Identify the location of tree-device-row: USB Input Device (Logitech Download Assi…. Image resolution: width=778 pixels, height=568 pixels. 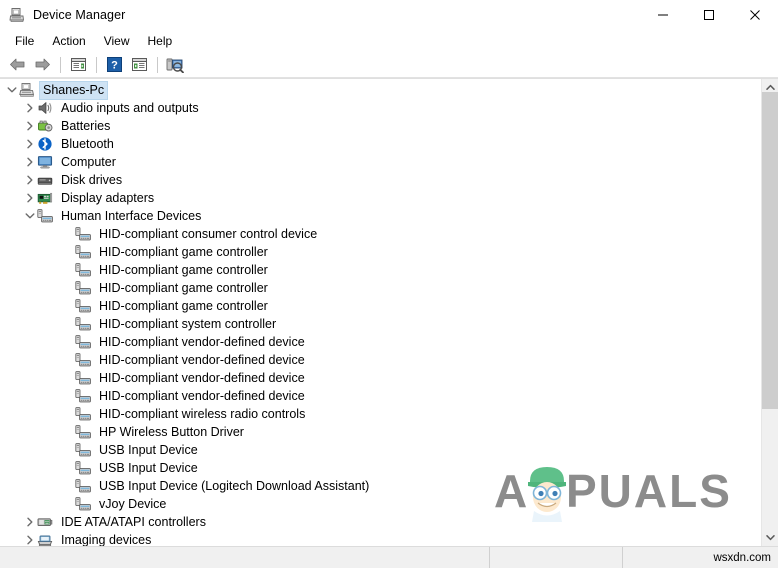
(380, 486).